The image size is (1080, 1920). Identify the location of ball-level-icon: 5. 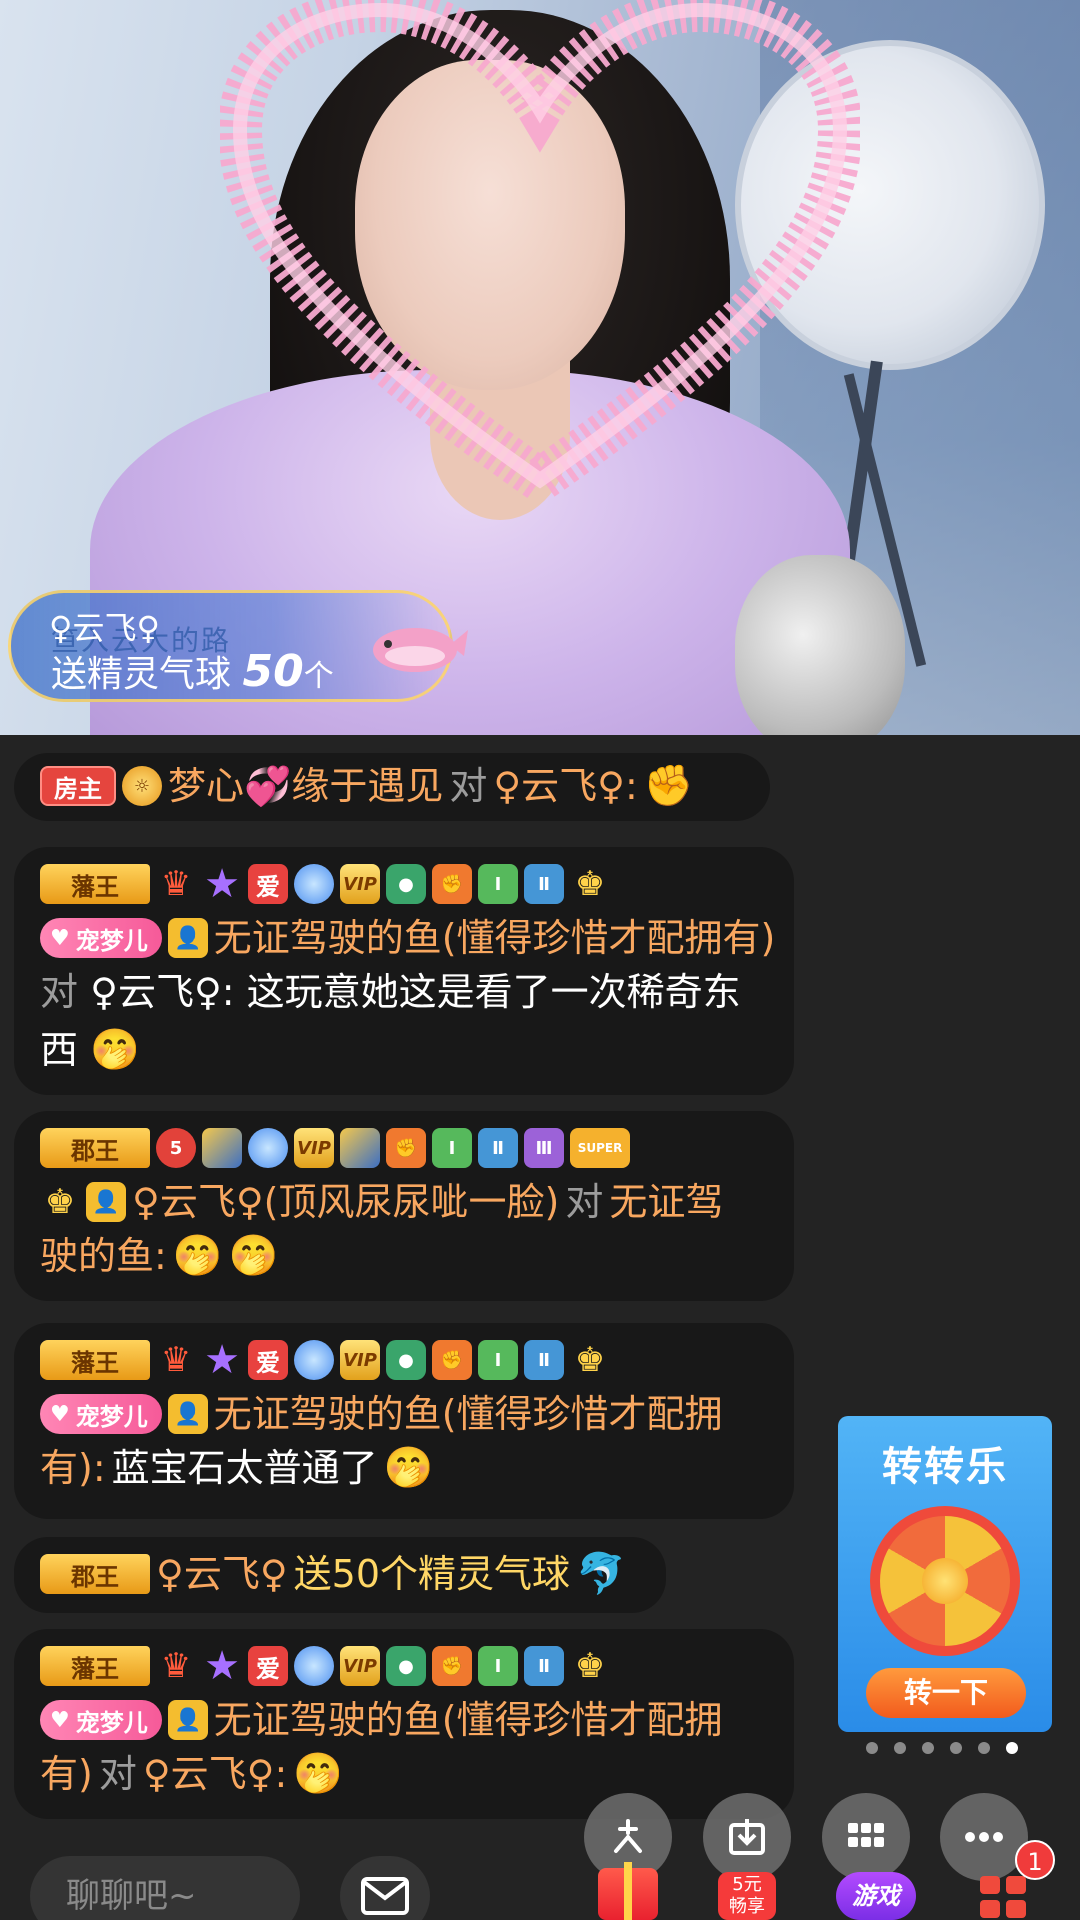
(176, 1148).